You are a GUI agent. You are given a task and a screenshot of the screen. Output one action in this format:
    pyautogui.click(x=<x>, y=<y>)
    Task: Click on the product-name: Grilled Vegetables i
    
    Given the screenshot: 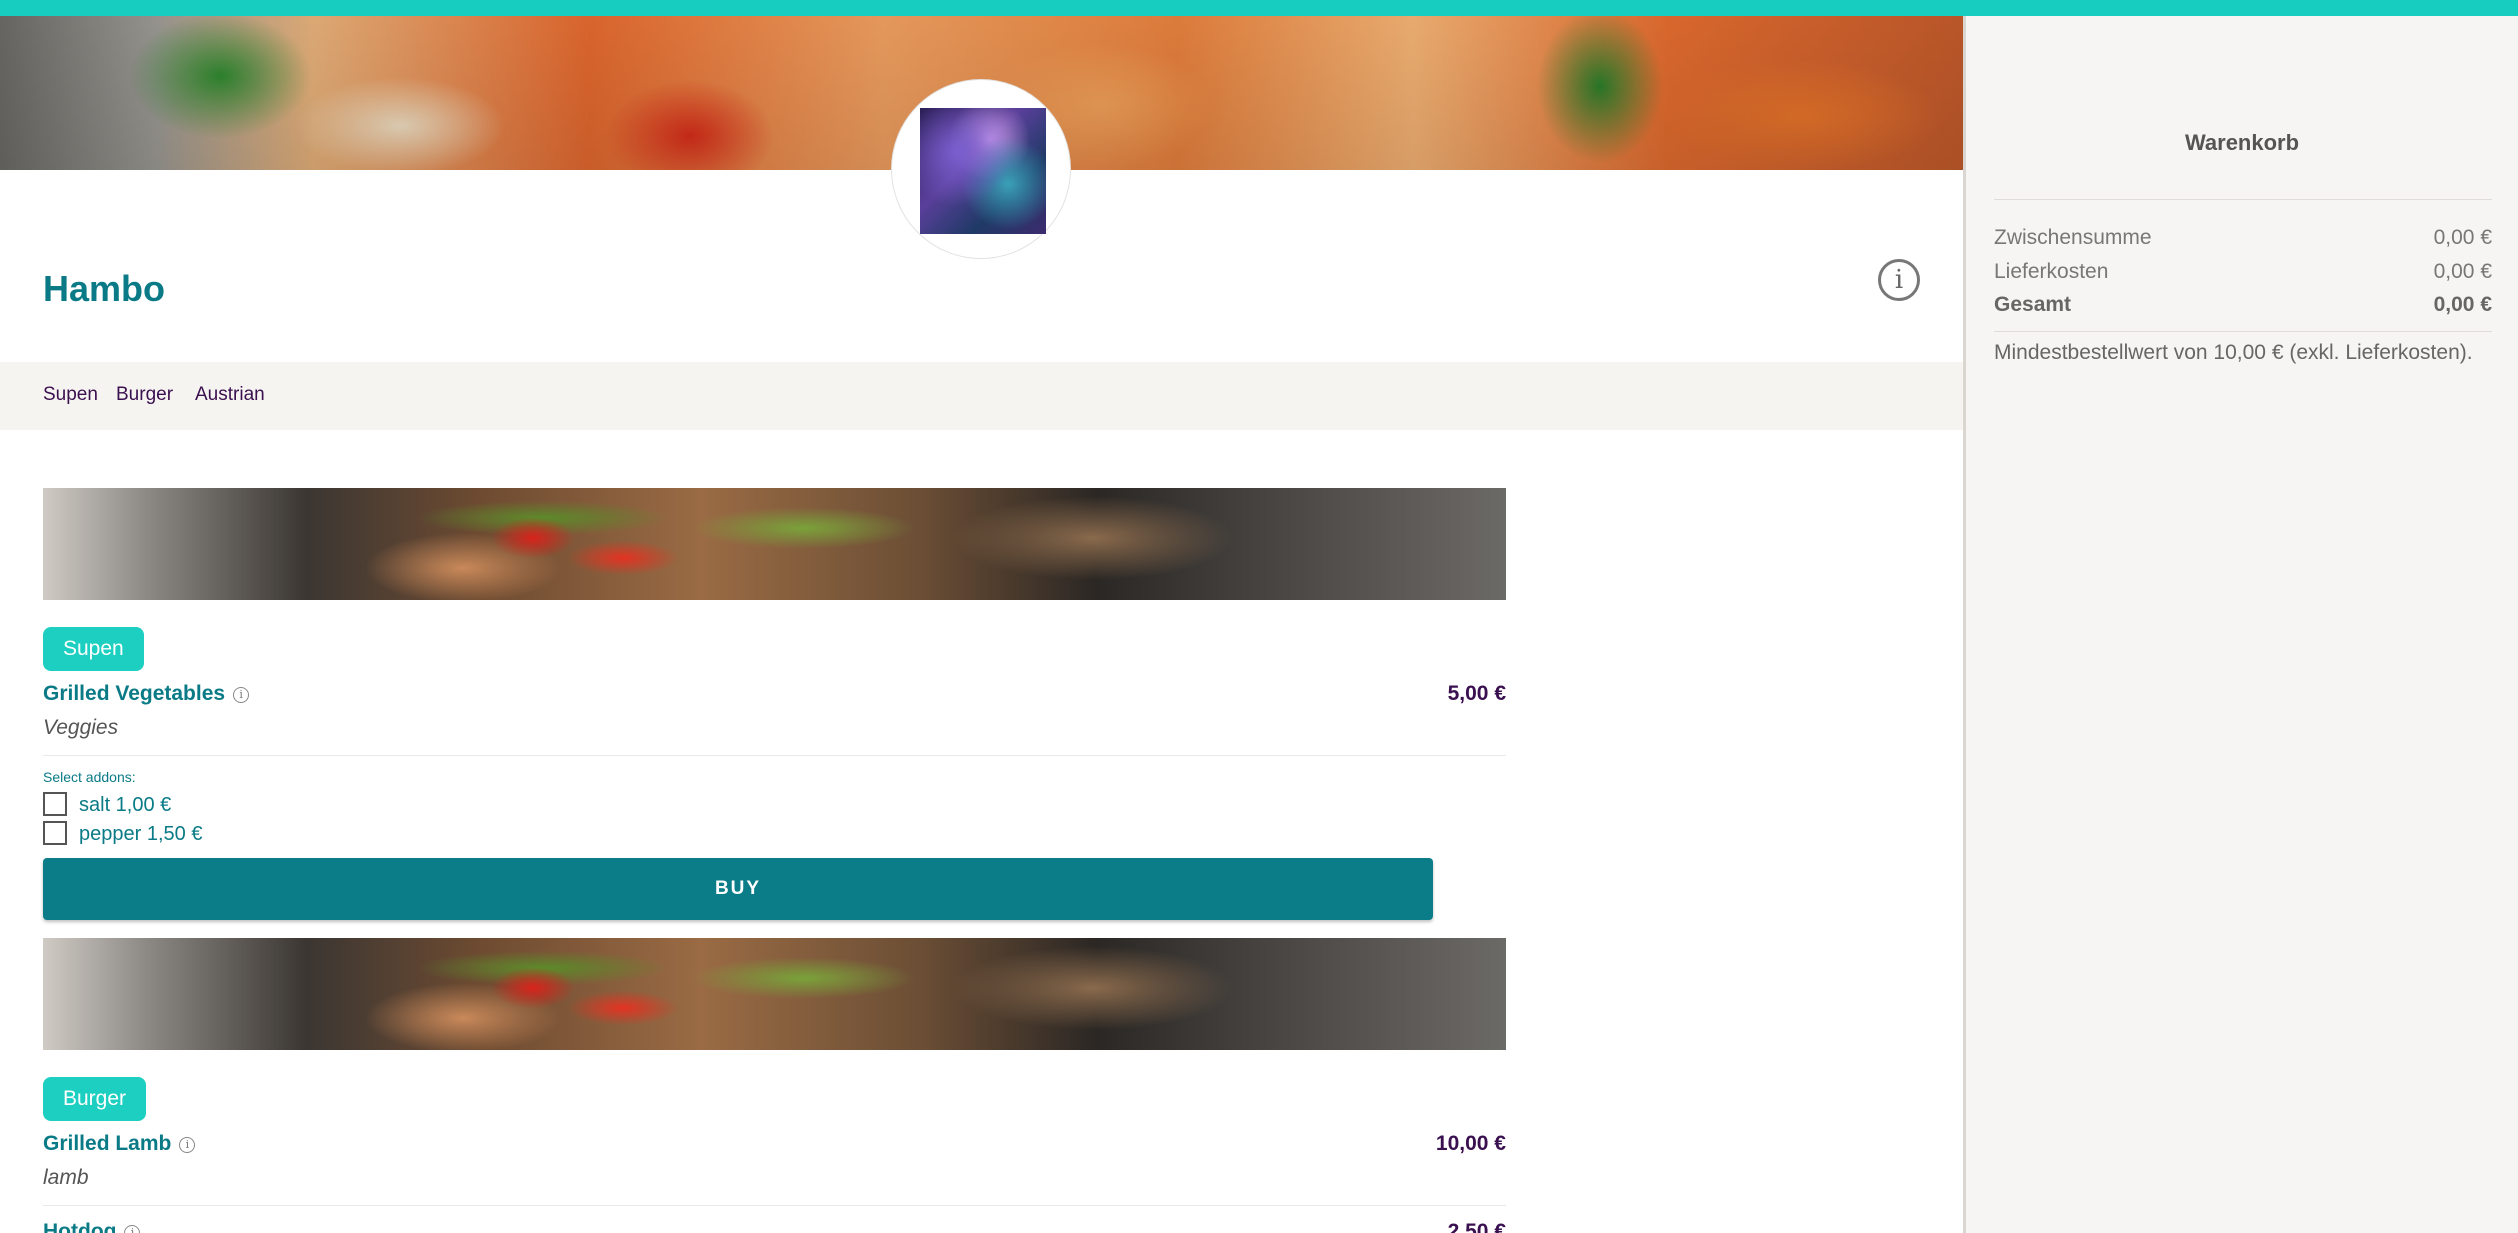 What is the action you would take?
    pyautogui.click(x=146, y=694)
    